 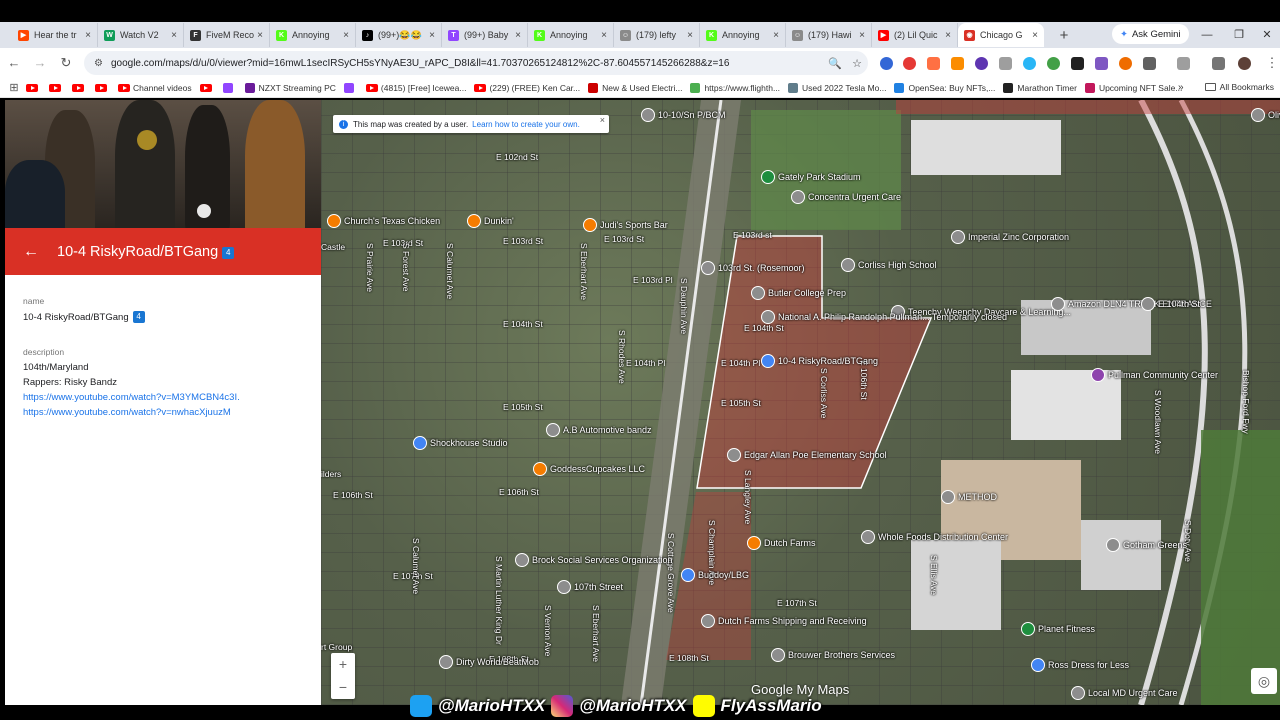 I want to click on browser-tab: ♪ (99+)😂😂 ×, so click(x=399, y=35).